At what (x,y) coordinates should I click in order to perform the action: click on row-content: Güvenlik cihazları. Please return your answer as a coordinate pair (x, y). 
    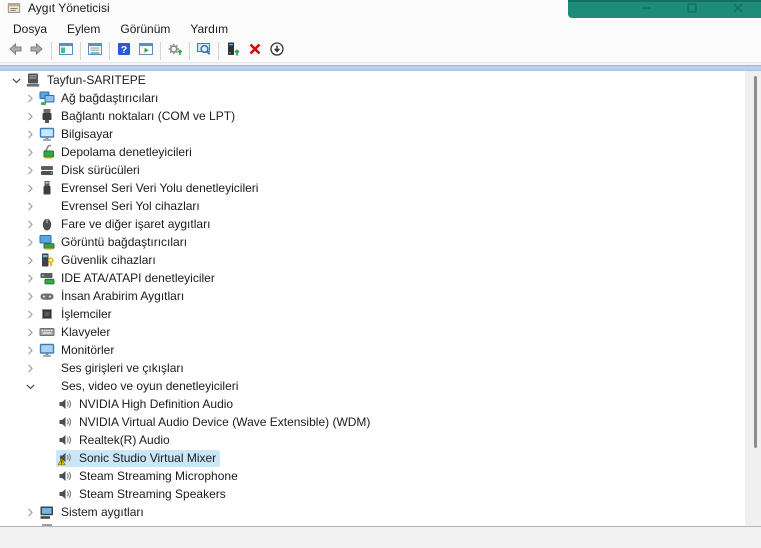
    Looking at the image, I should click on (99, 260).